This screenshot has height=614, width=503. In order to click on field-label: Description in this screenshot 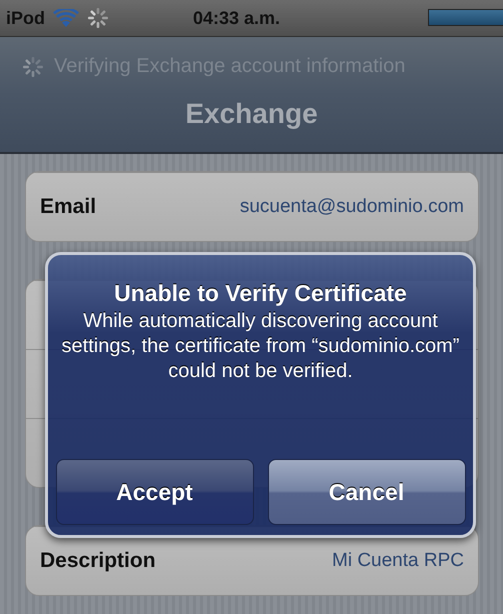, I will do `click(98, 561)`.